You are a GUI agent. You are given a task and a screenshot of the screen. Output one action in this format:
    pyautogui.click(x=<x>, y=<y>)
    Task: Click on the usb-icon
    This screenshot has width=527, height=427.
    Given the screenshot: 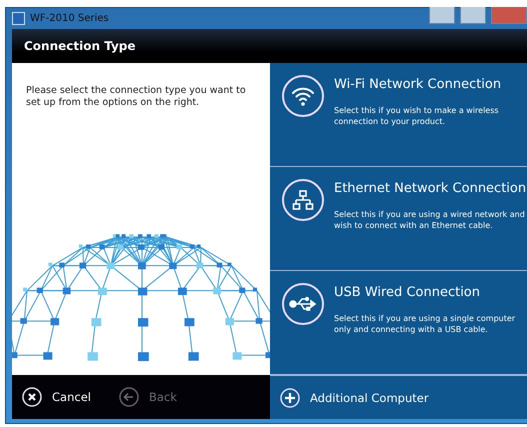 What is the action you would take?
    pyautogui.click(x=303, y=304)
    